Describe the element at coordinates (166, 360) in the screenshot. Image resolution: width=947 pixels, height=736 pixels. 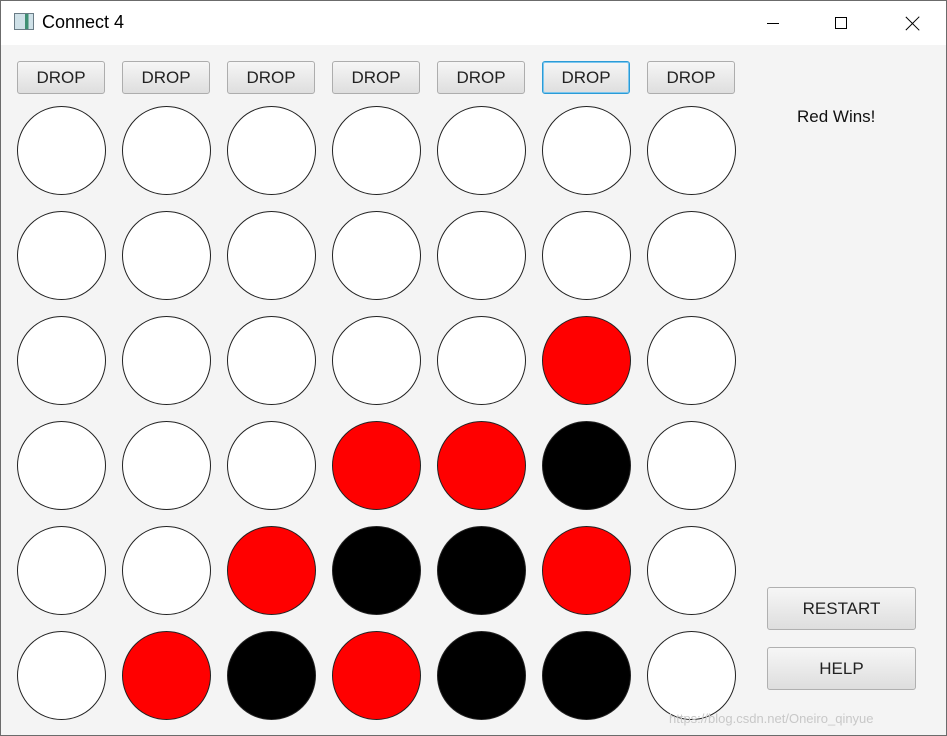
I see `board-cell-r3-c2-empty` at that location.